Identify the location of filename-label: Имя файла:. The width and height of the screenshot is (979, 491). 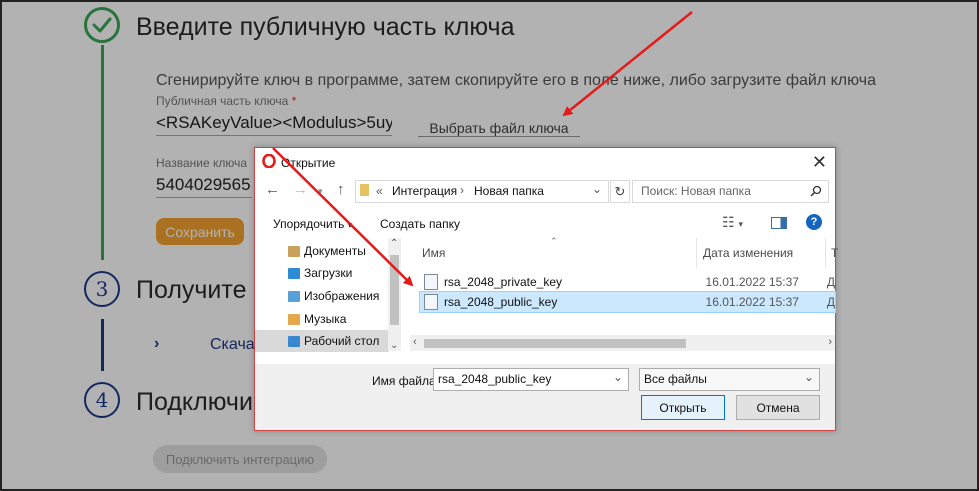
(405, 381).